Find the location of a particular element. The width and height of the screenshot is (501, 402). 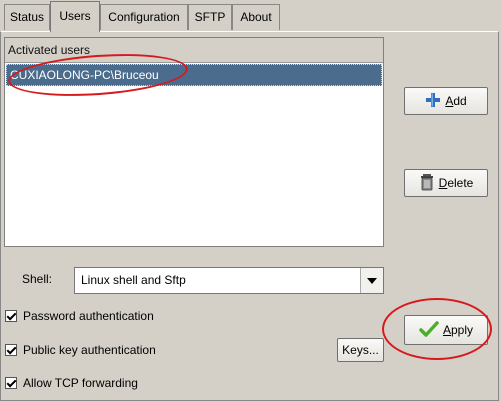

tab-sftp: SFTP is located at coordinates (210, 17).